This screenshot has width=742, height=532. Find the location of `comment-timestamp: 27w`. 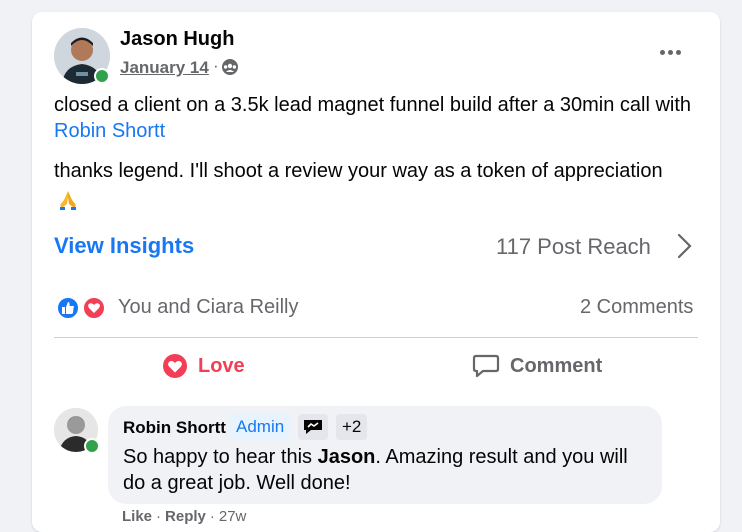

comment-timestamp: 27w is located at coordinates (233, 516).